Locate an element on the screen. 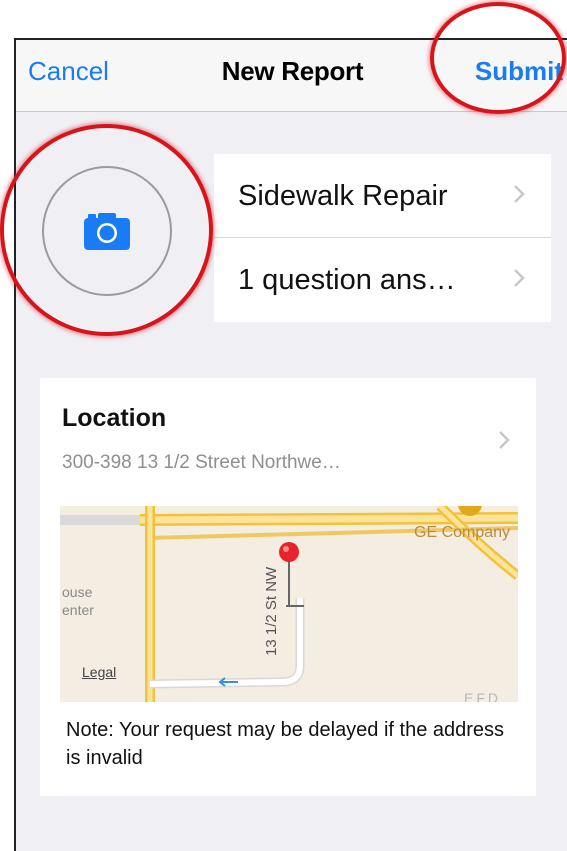  map-label-poi: GE Company is located at coordinates (462, 532).